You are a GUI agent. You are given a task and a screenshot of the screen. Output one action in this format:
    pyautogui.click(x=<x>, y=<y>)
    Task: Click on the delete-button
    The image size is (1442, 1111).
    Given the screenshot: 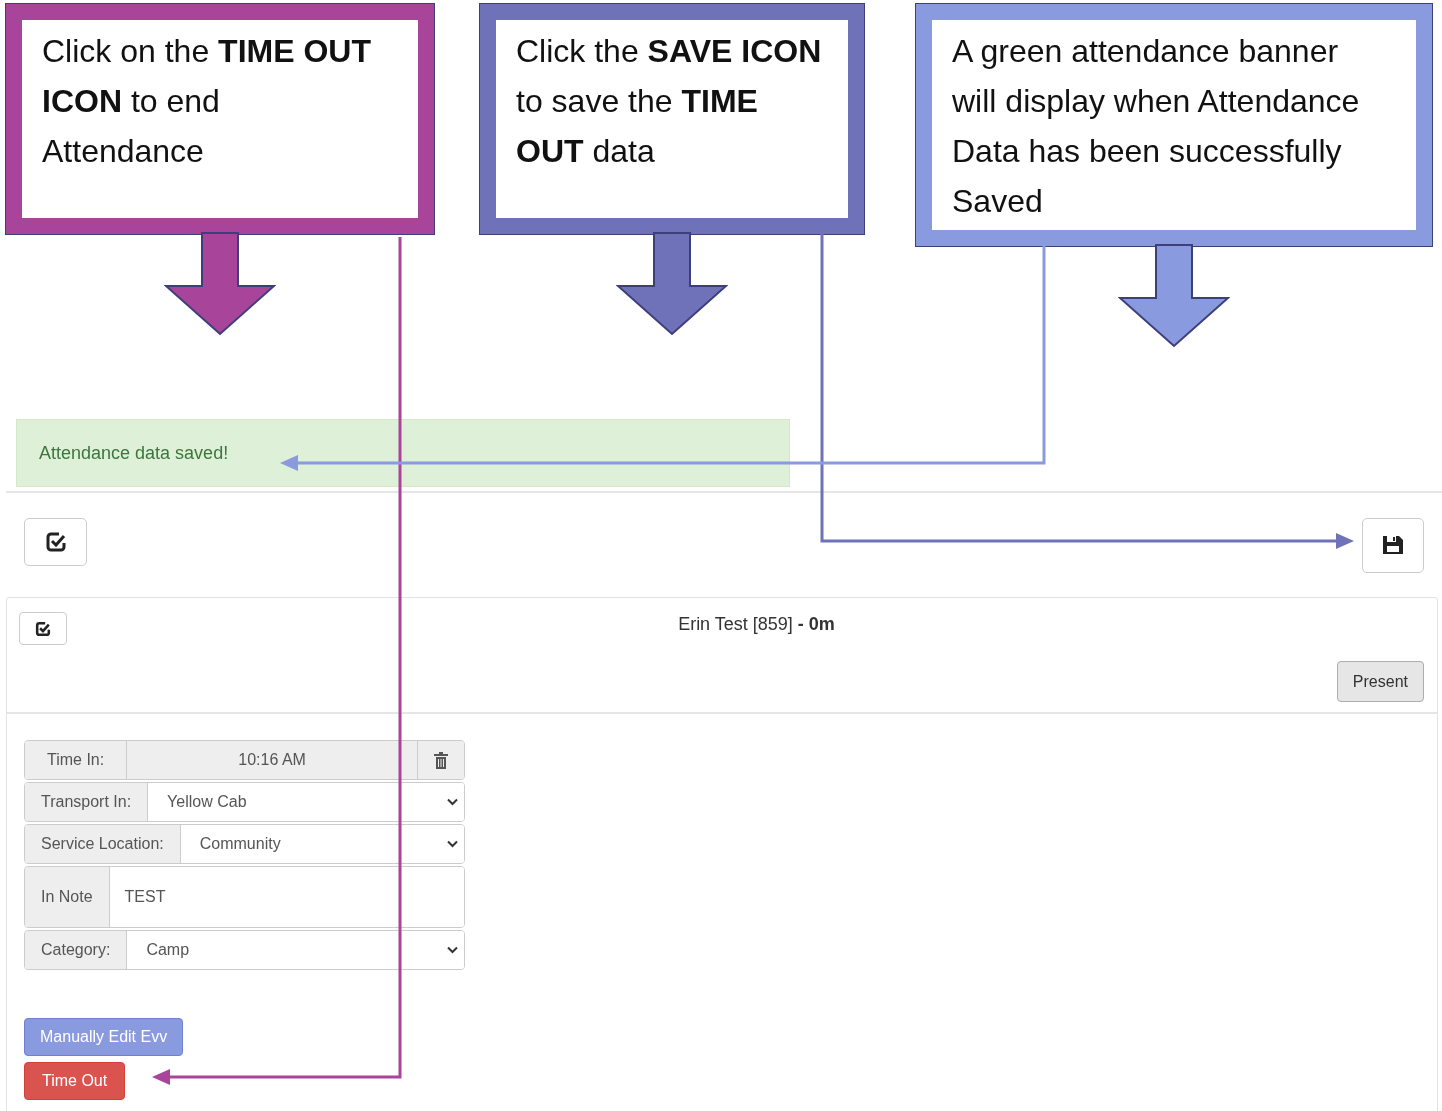 What is the action you would take?
    pyautogui.click(x=441, y=760)
    